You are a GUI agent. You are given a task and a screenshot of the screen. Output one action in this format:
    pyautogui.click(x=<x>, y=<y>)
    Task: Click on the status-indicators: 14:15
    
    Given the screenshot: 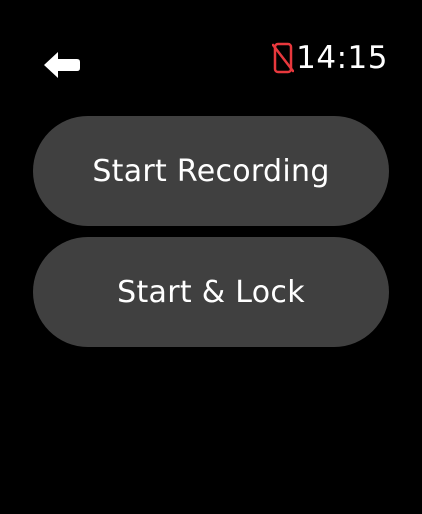 What is the action you would take?
    pyautogui.click(x=330, y=58)
    